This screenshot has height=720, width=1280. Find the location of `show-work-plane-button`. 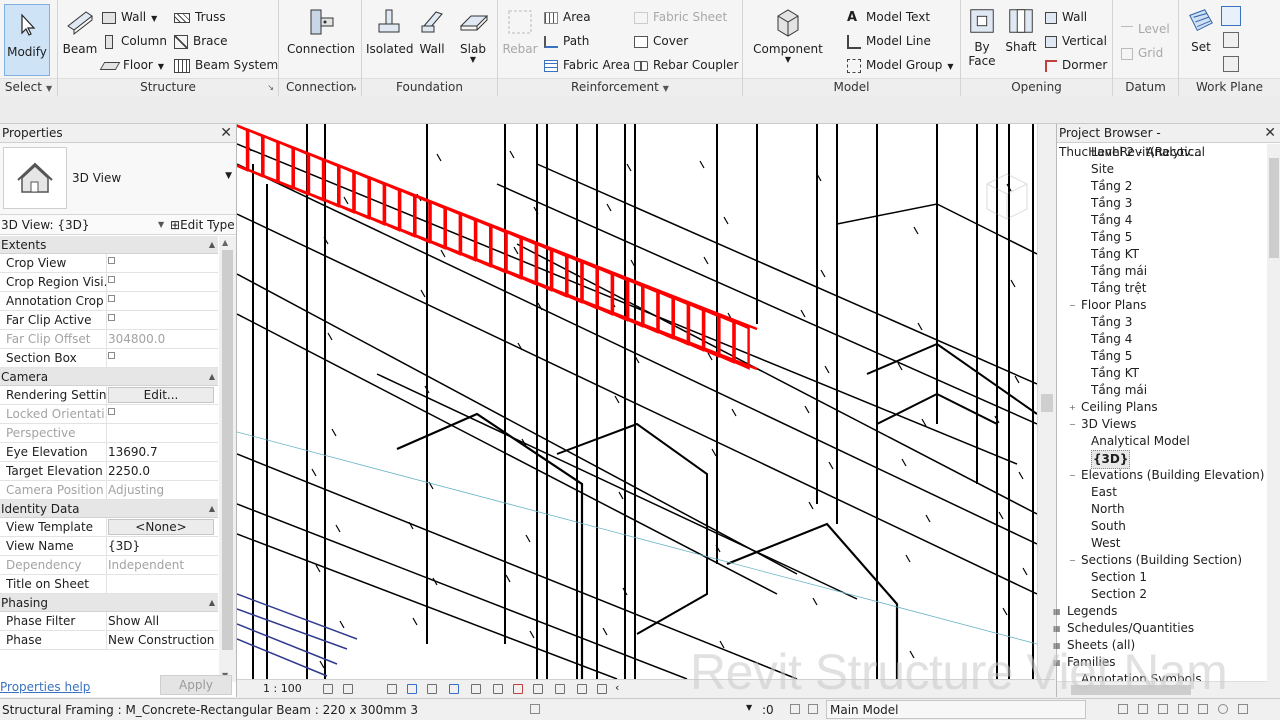

show-work-plane-button is located at coordinates (1231, 16).